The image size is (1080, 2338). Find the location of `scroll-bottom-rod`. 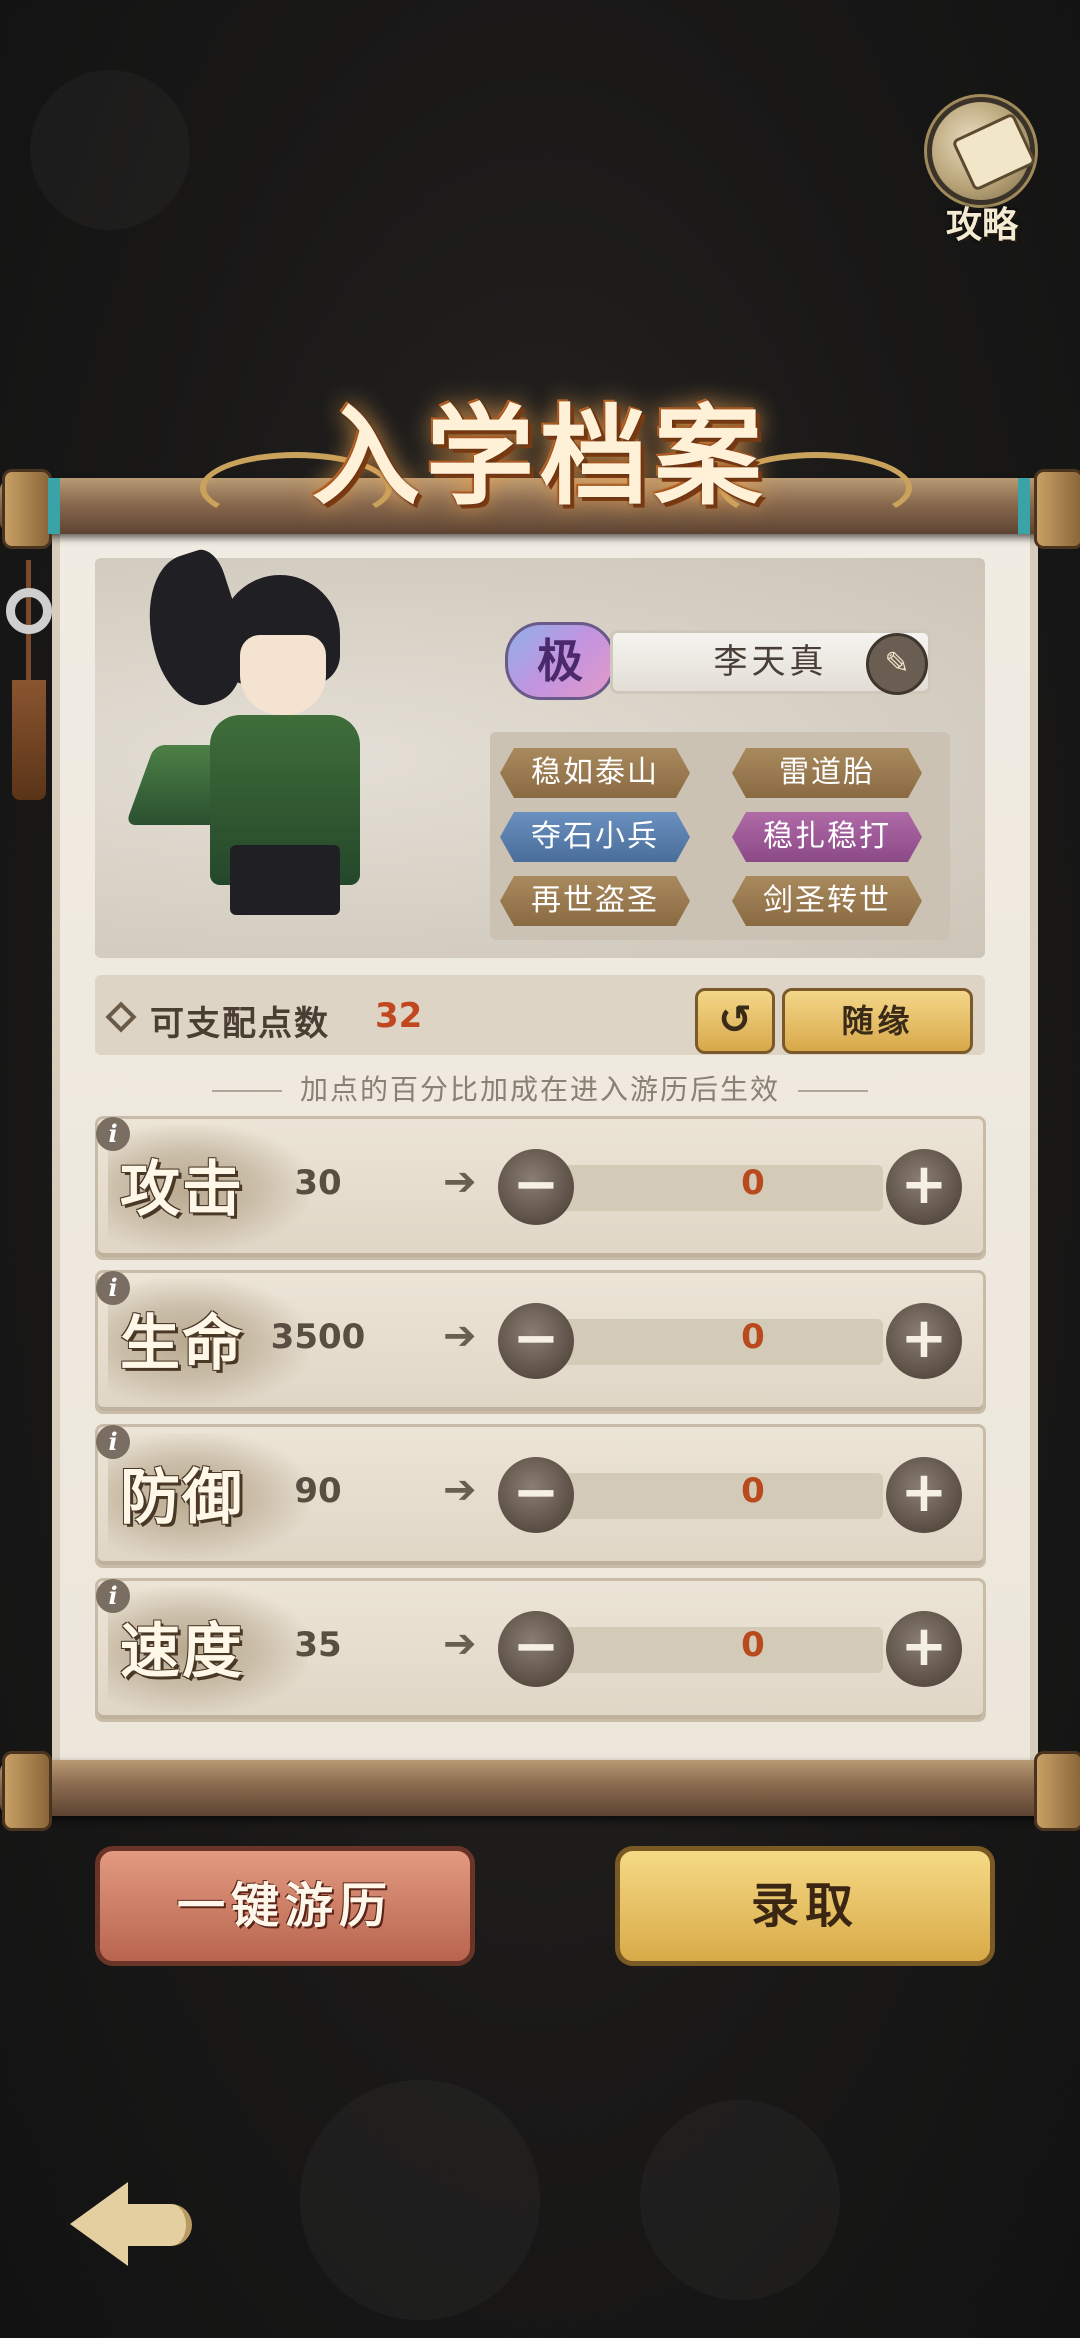

scroll-bottom-rod is located at coordinates (540, 1791).